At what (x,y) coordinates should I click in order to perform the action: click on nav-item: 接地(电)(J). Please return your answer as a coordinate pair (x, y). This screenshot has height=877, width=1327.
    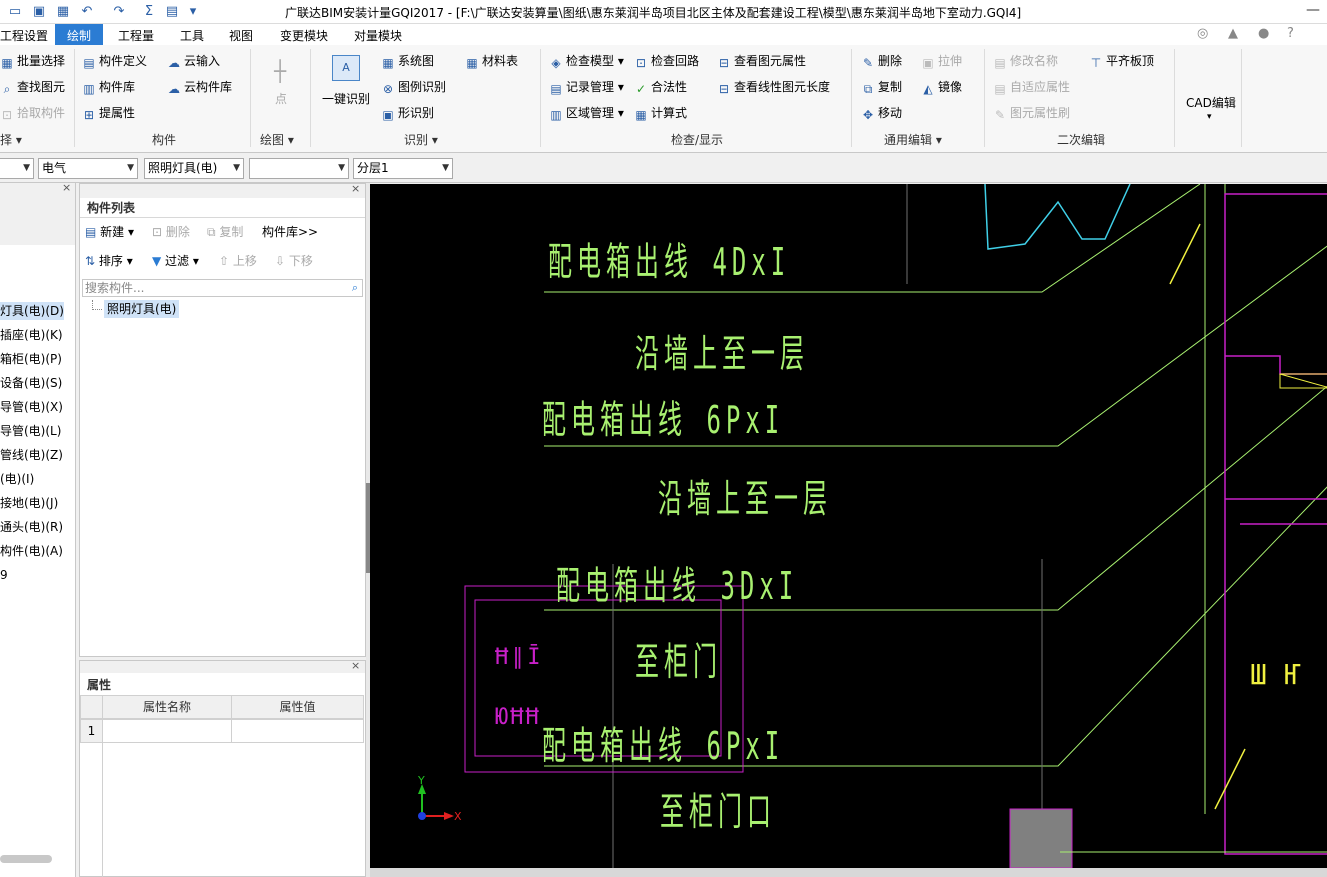
    Looking at the image, I should click on (29, 503).